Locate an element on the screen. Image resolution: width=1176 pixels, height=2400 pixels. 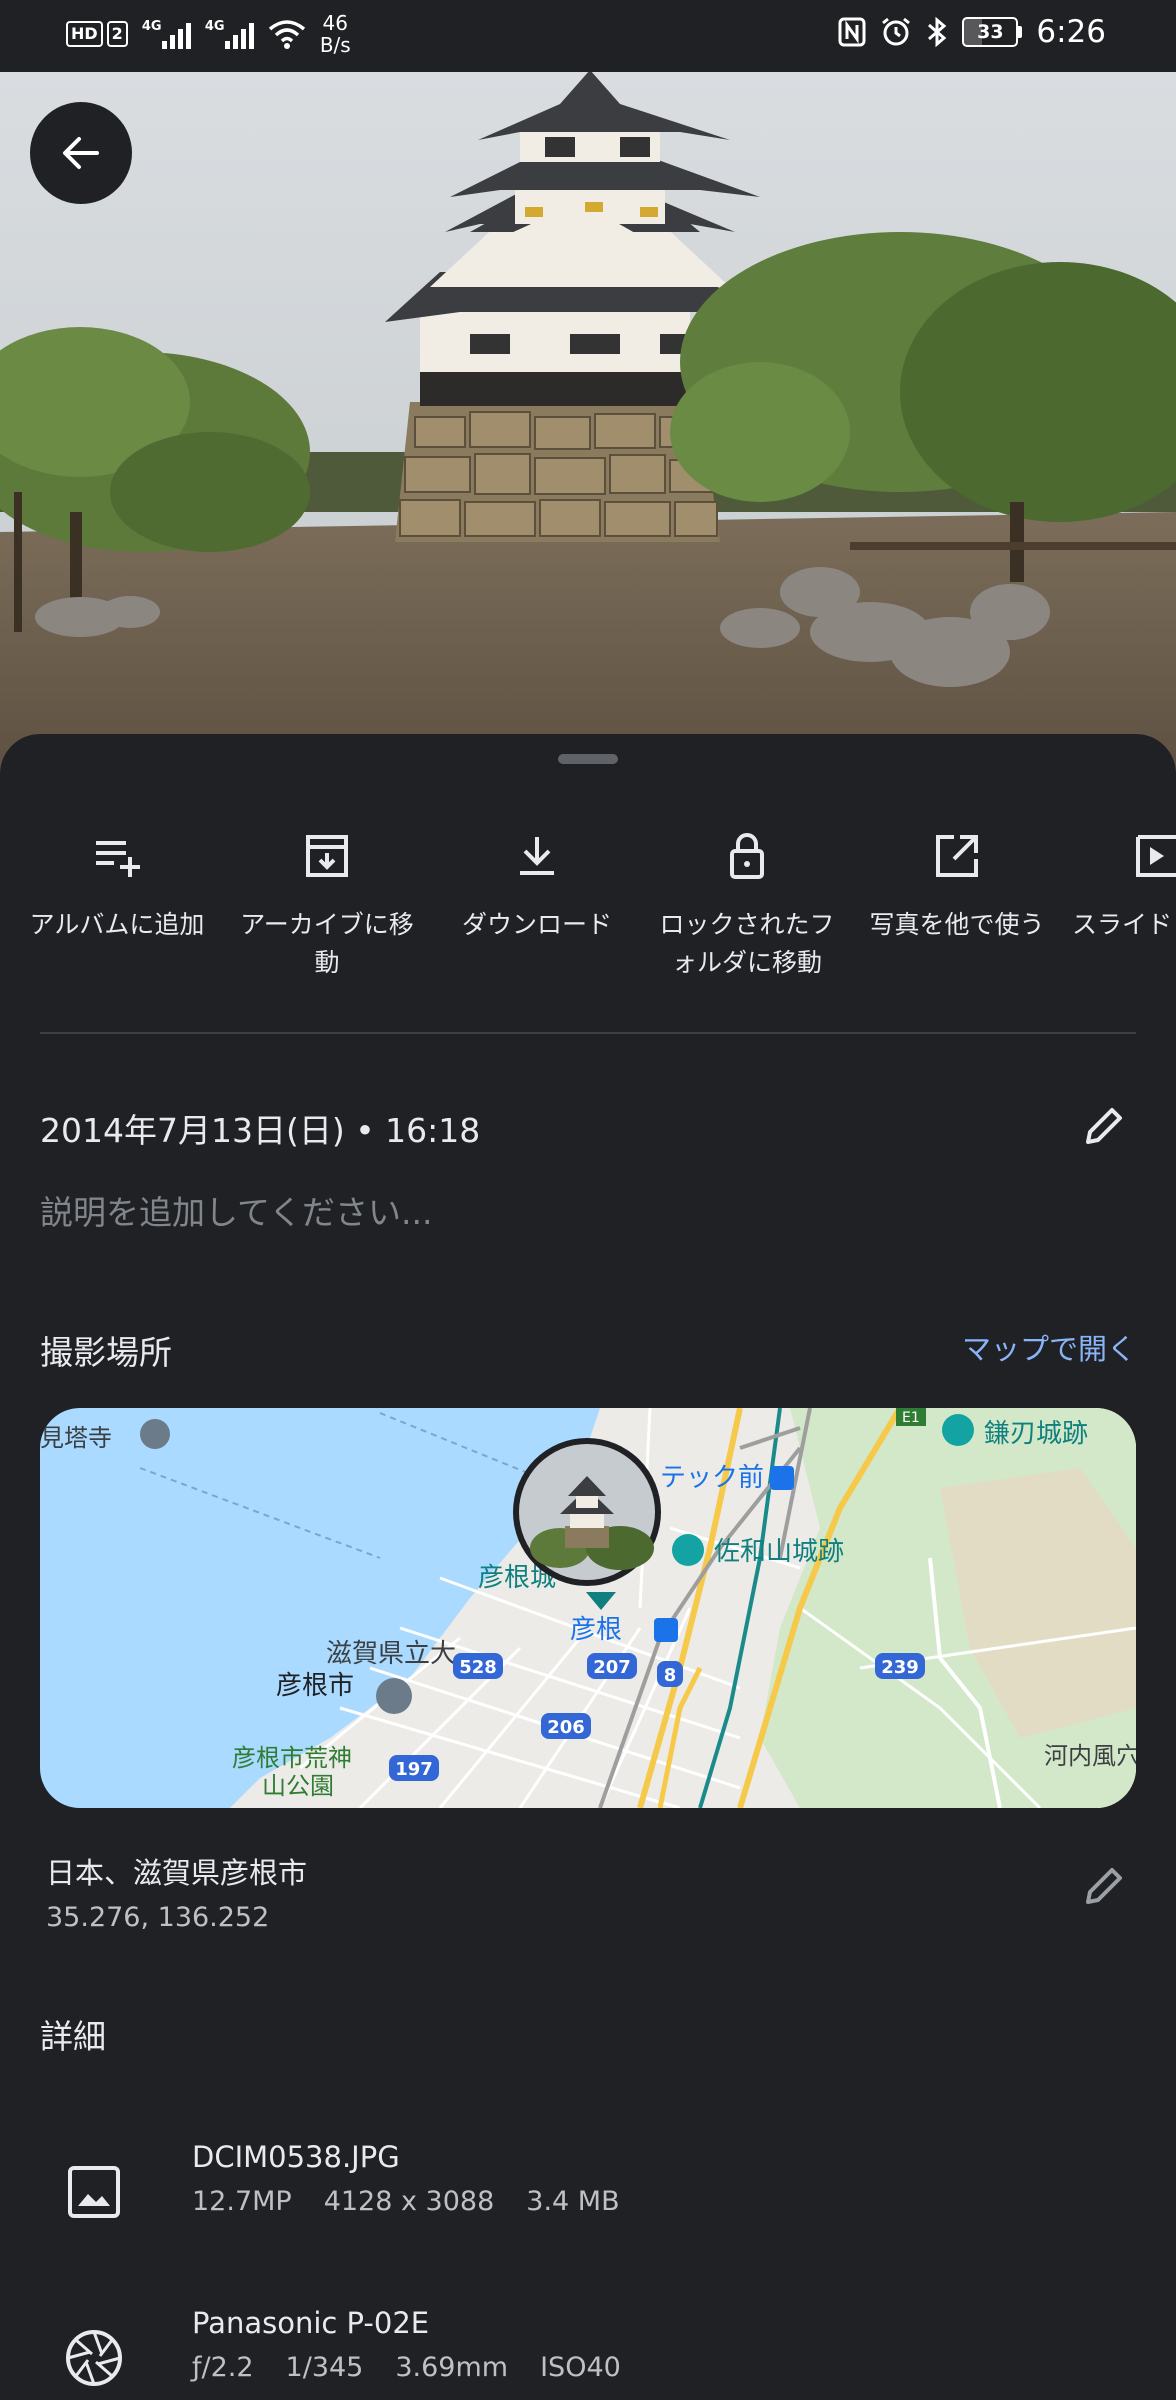
map-label-hikone: 彦根 is located at coordinates (596, 1630).